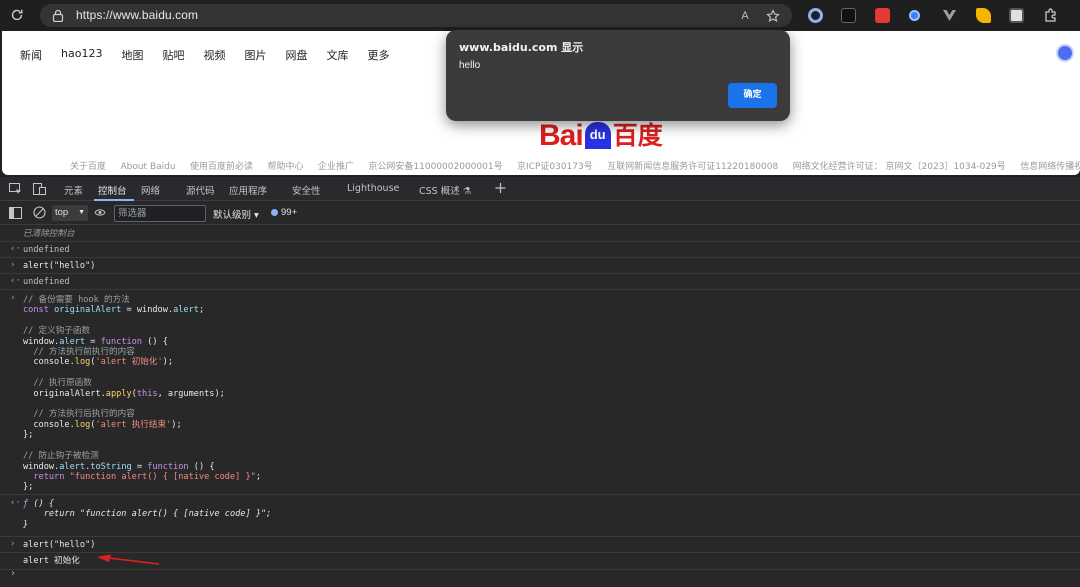 Image resolution: width=1080 pixels, height=587 pixels. Describe the element at coordinates (470, 65) in the screenshot. I see `dialog-message: hello` at that location.